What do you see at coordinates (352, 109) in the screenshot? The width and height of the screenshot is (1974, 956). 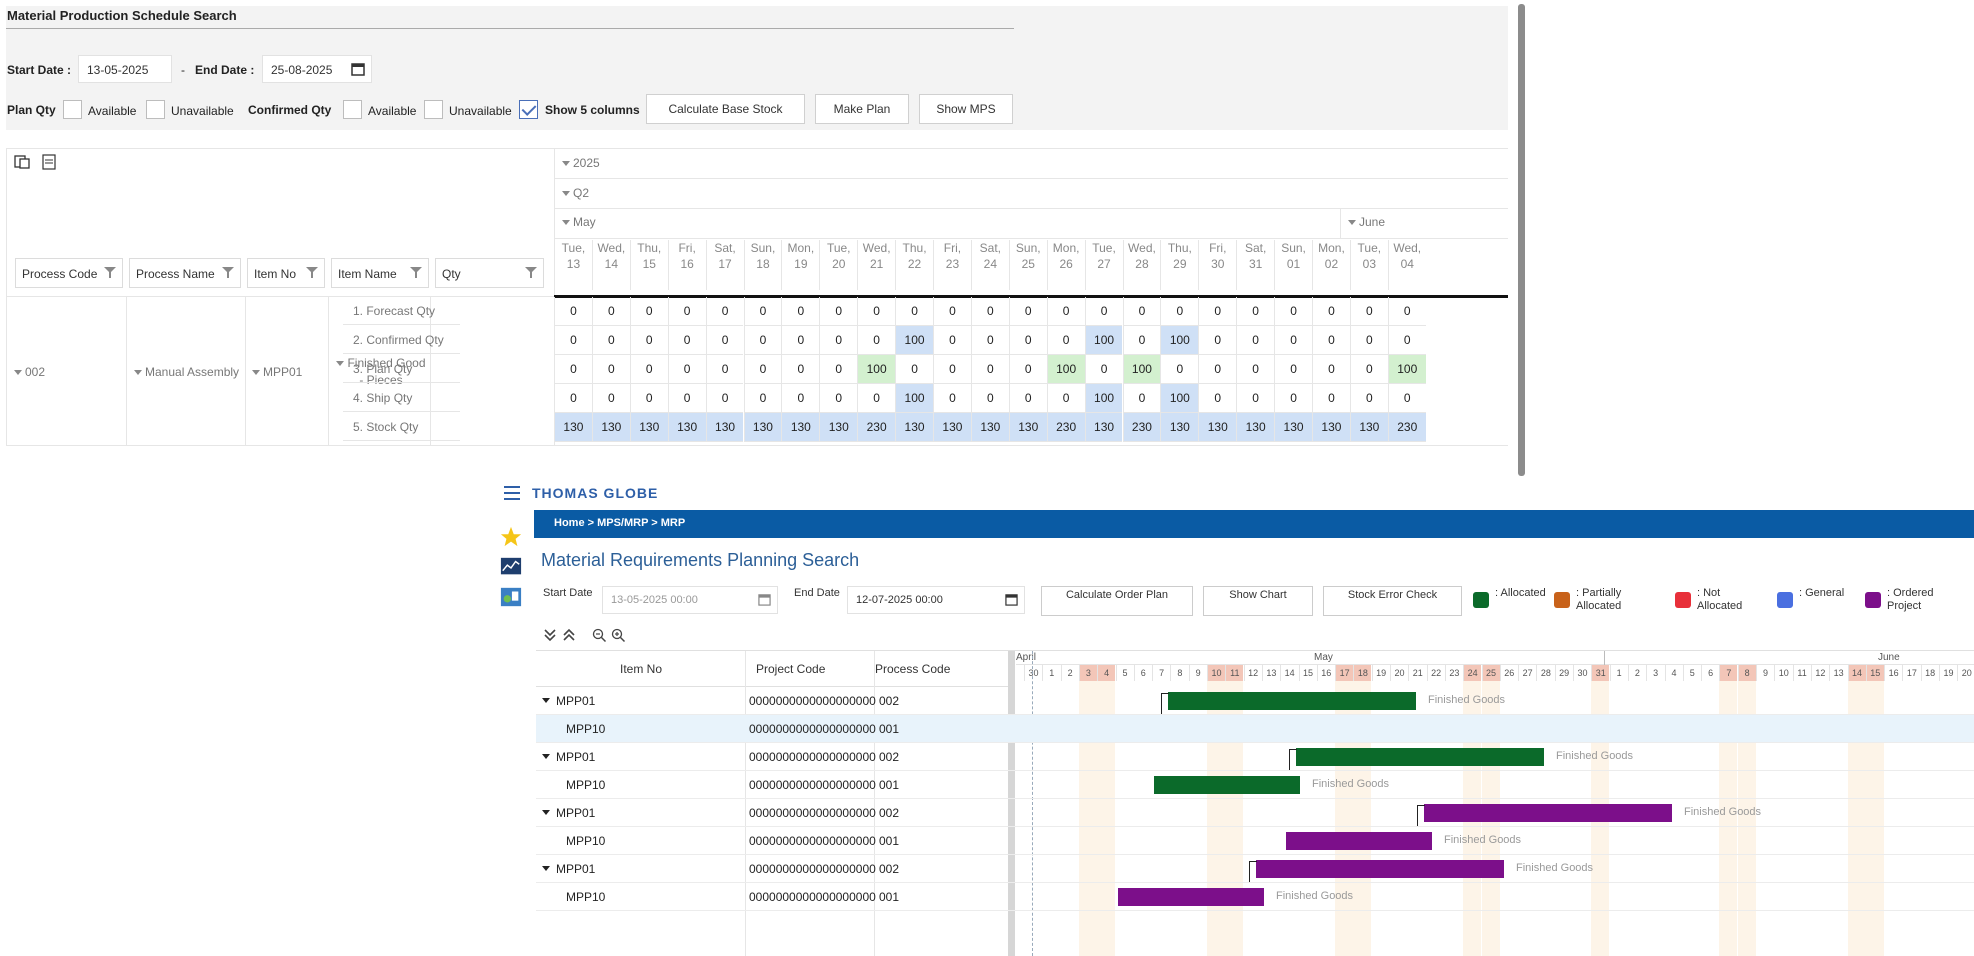 I see `confirmed-available-checkbox` at bounding box center [352, 109].